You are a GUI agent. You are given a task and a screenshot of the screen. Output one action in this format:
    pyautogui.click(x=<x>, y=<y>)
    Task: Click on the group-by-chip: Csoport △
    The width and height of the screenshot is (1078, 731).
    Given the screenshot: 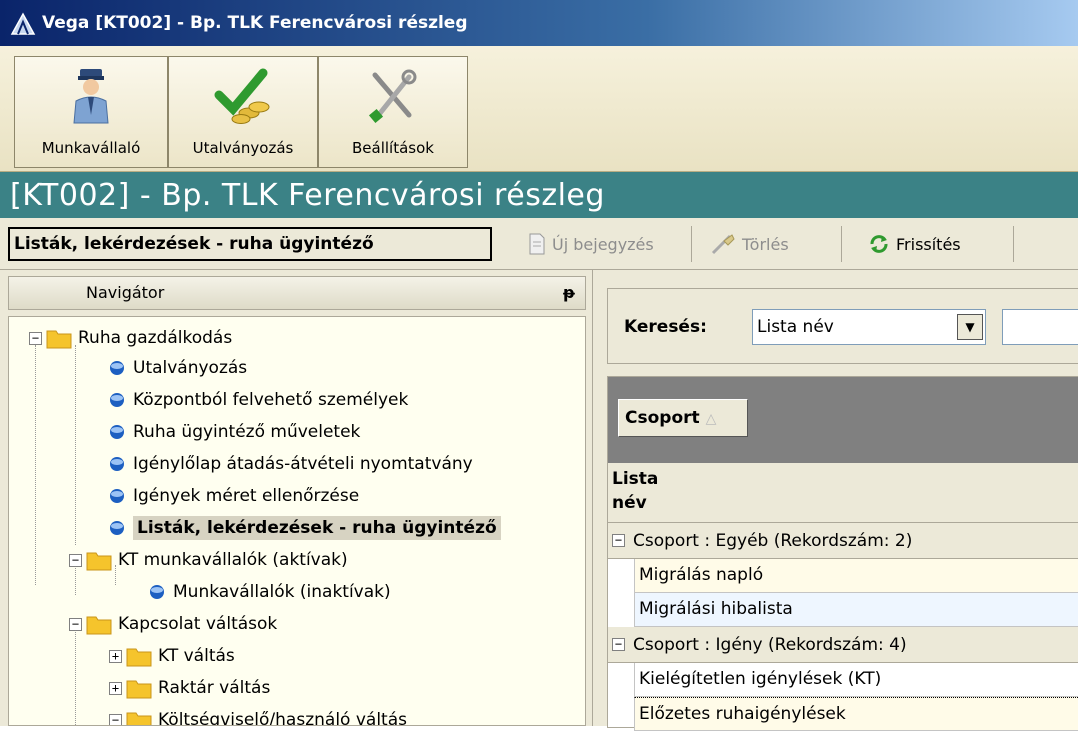 What is the action you would take?
    pyautogui.click(x=683, y=418)
    